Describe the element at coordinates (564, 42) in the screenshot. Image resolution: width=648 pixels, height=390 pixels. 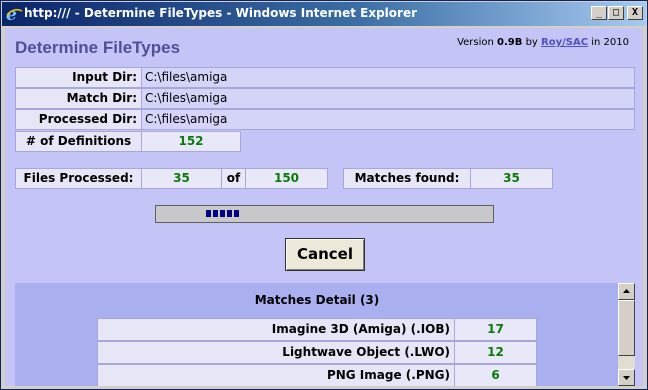
I see `author-link: Roy/SAC` at that location.